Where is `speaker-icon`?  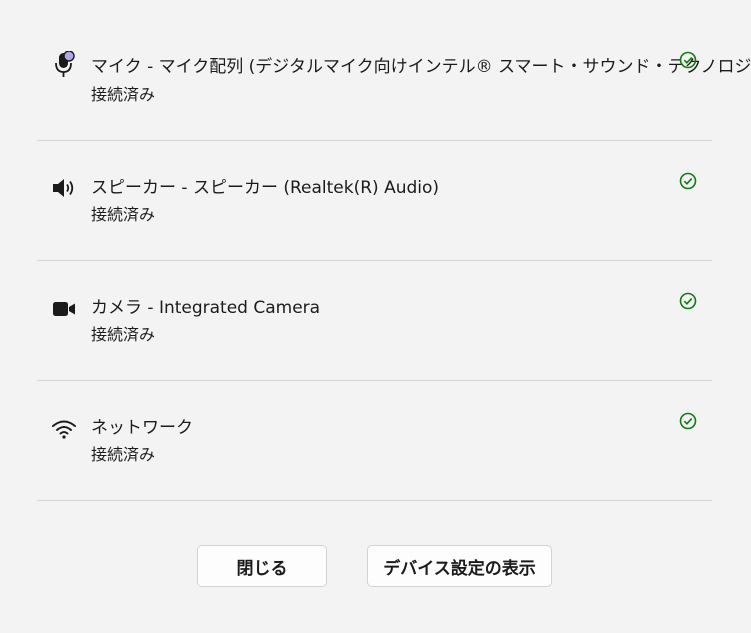 speaker-icon is located at coordinates (64, 188).